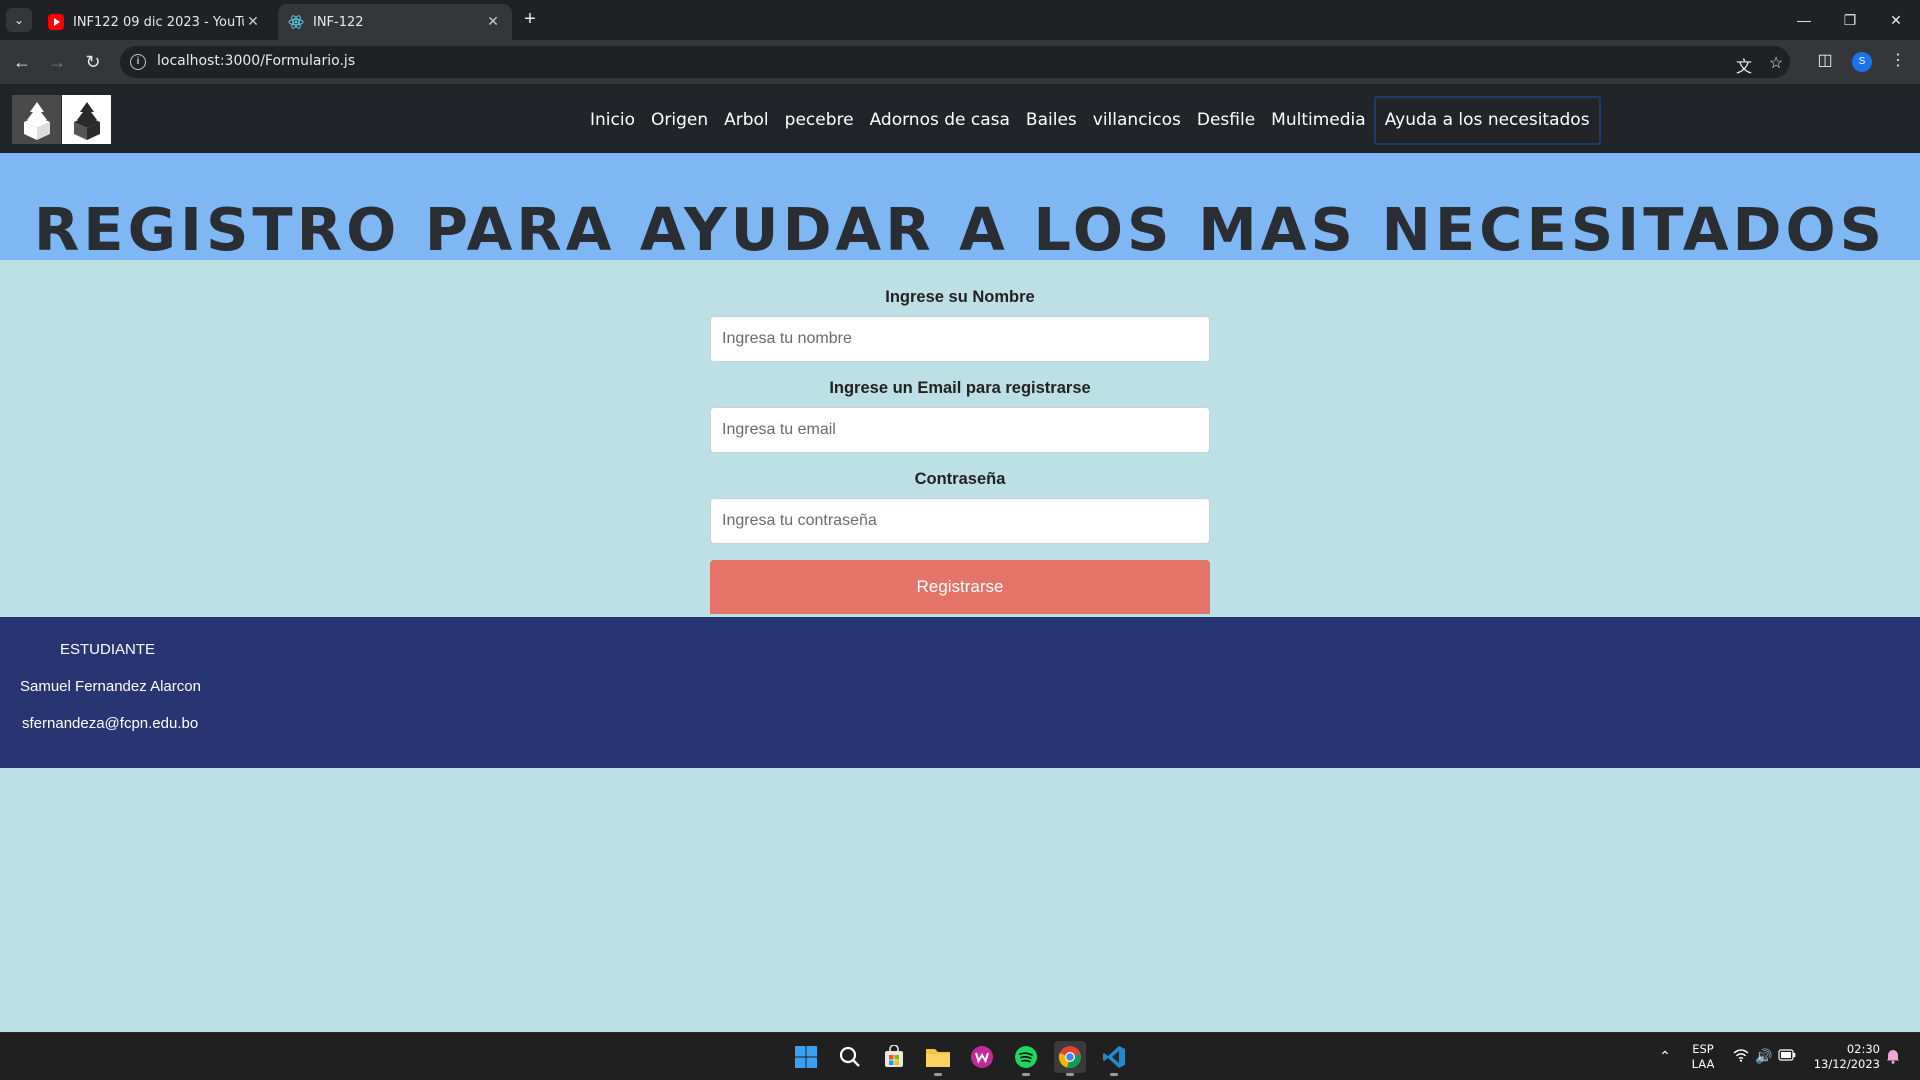 The width and height of the screenshot is (1920, 1080). I want to click on windows-taskbar: ⌃ ESP LAA 🔊 02:30 13/12/2023, so click(960, 1056).